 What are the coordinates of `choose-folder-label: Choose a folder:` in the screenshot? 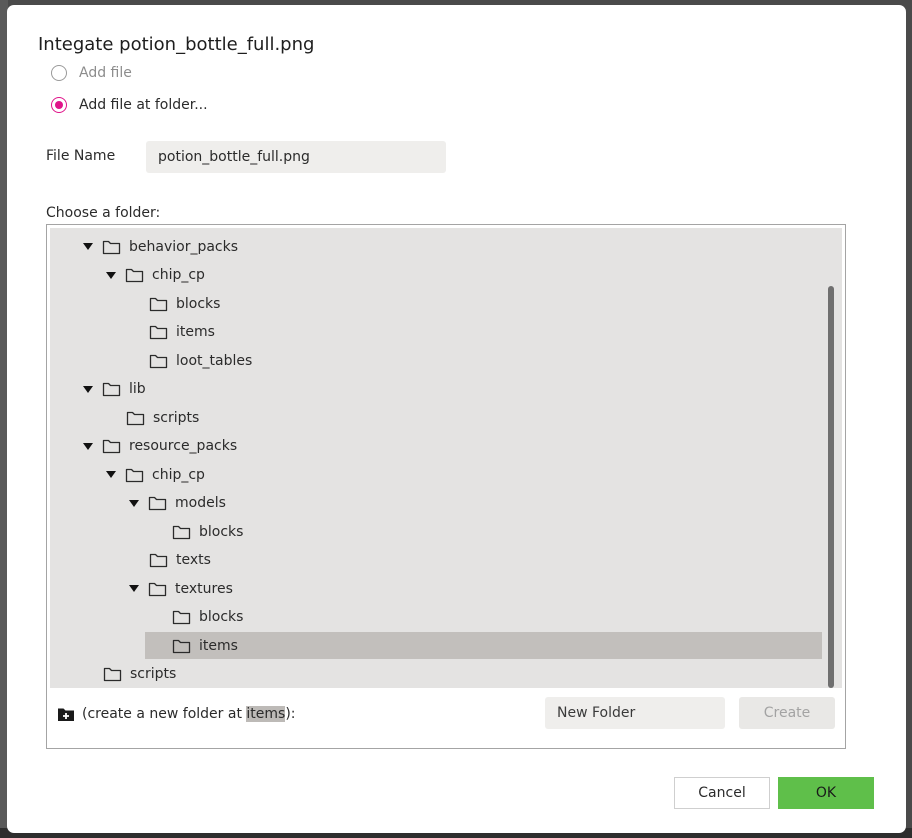 It's located at (103, 213).